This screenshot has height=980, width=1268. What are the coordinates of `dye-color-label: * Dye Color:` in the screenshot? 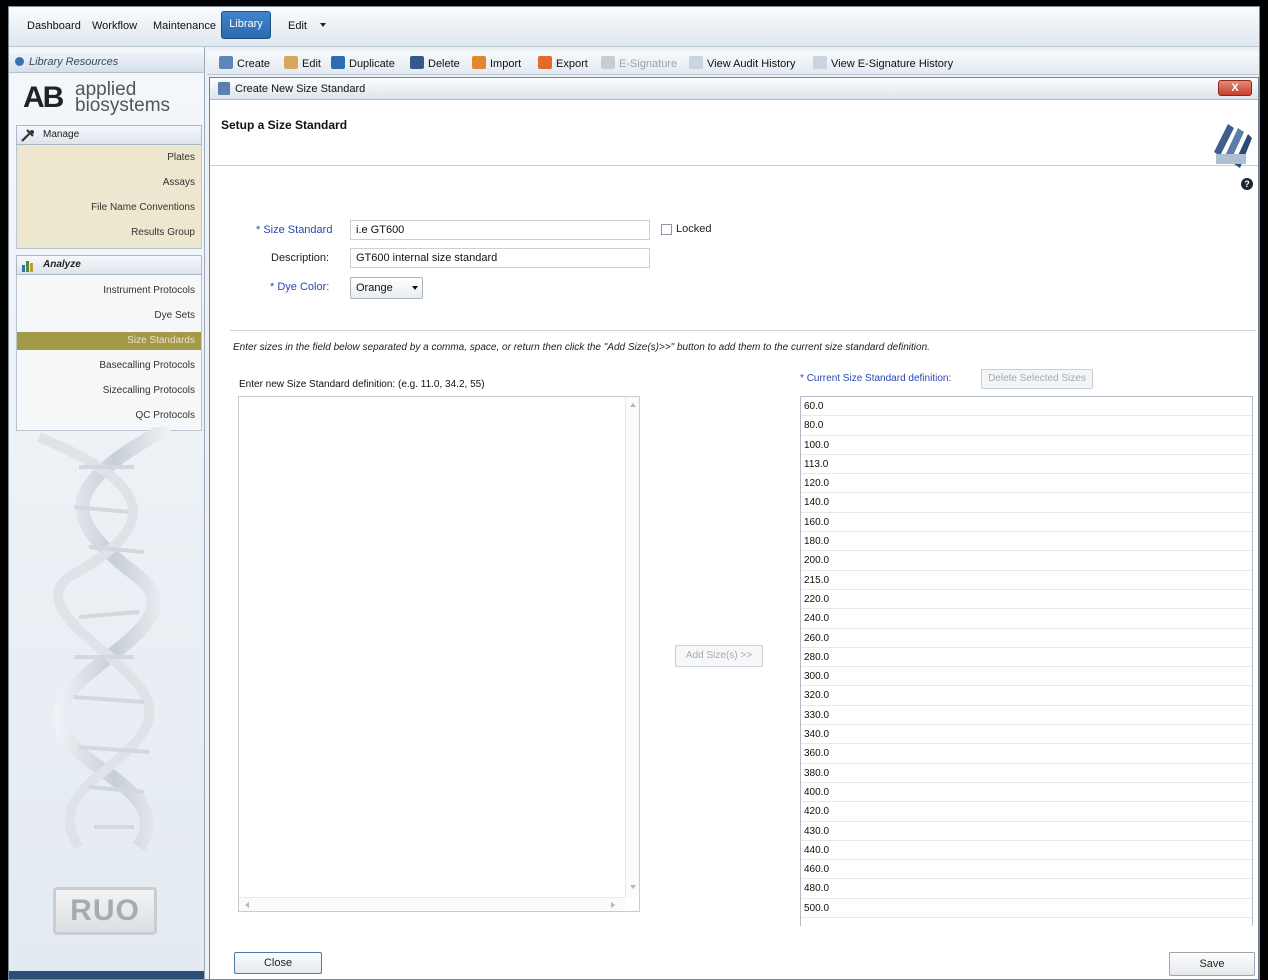 It's located at (299, 287).